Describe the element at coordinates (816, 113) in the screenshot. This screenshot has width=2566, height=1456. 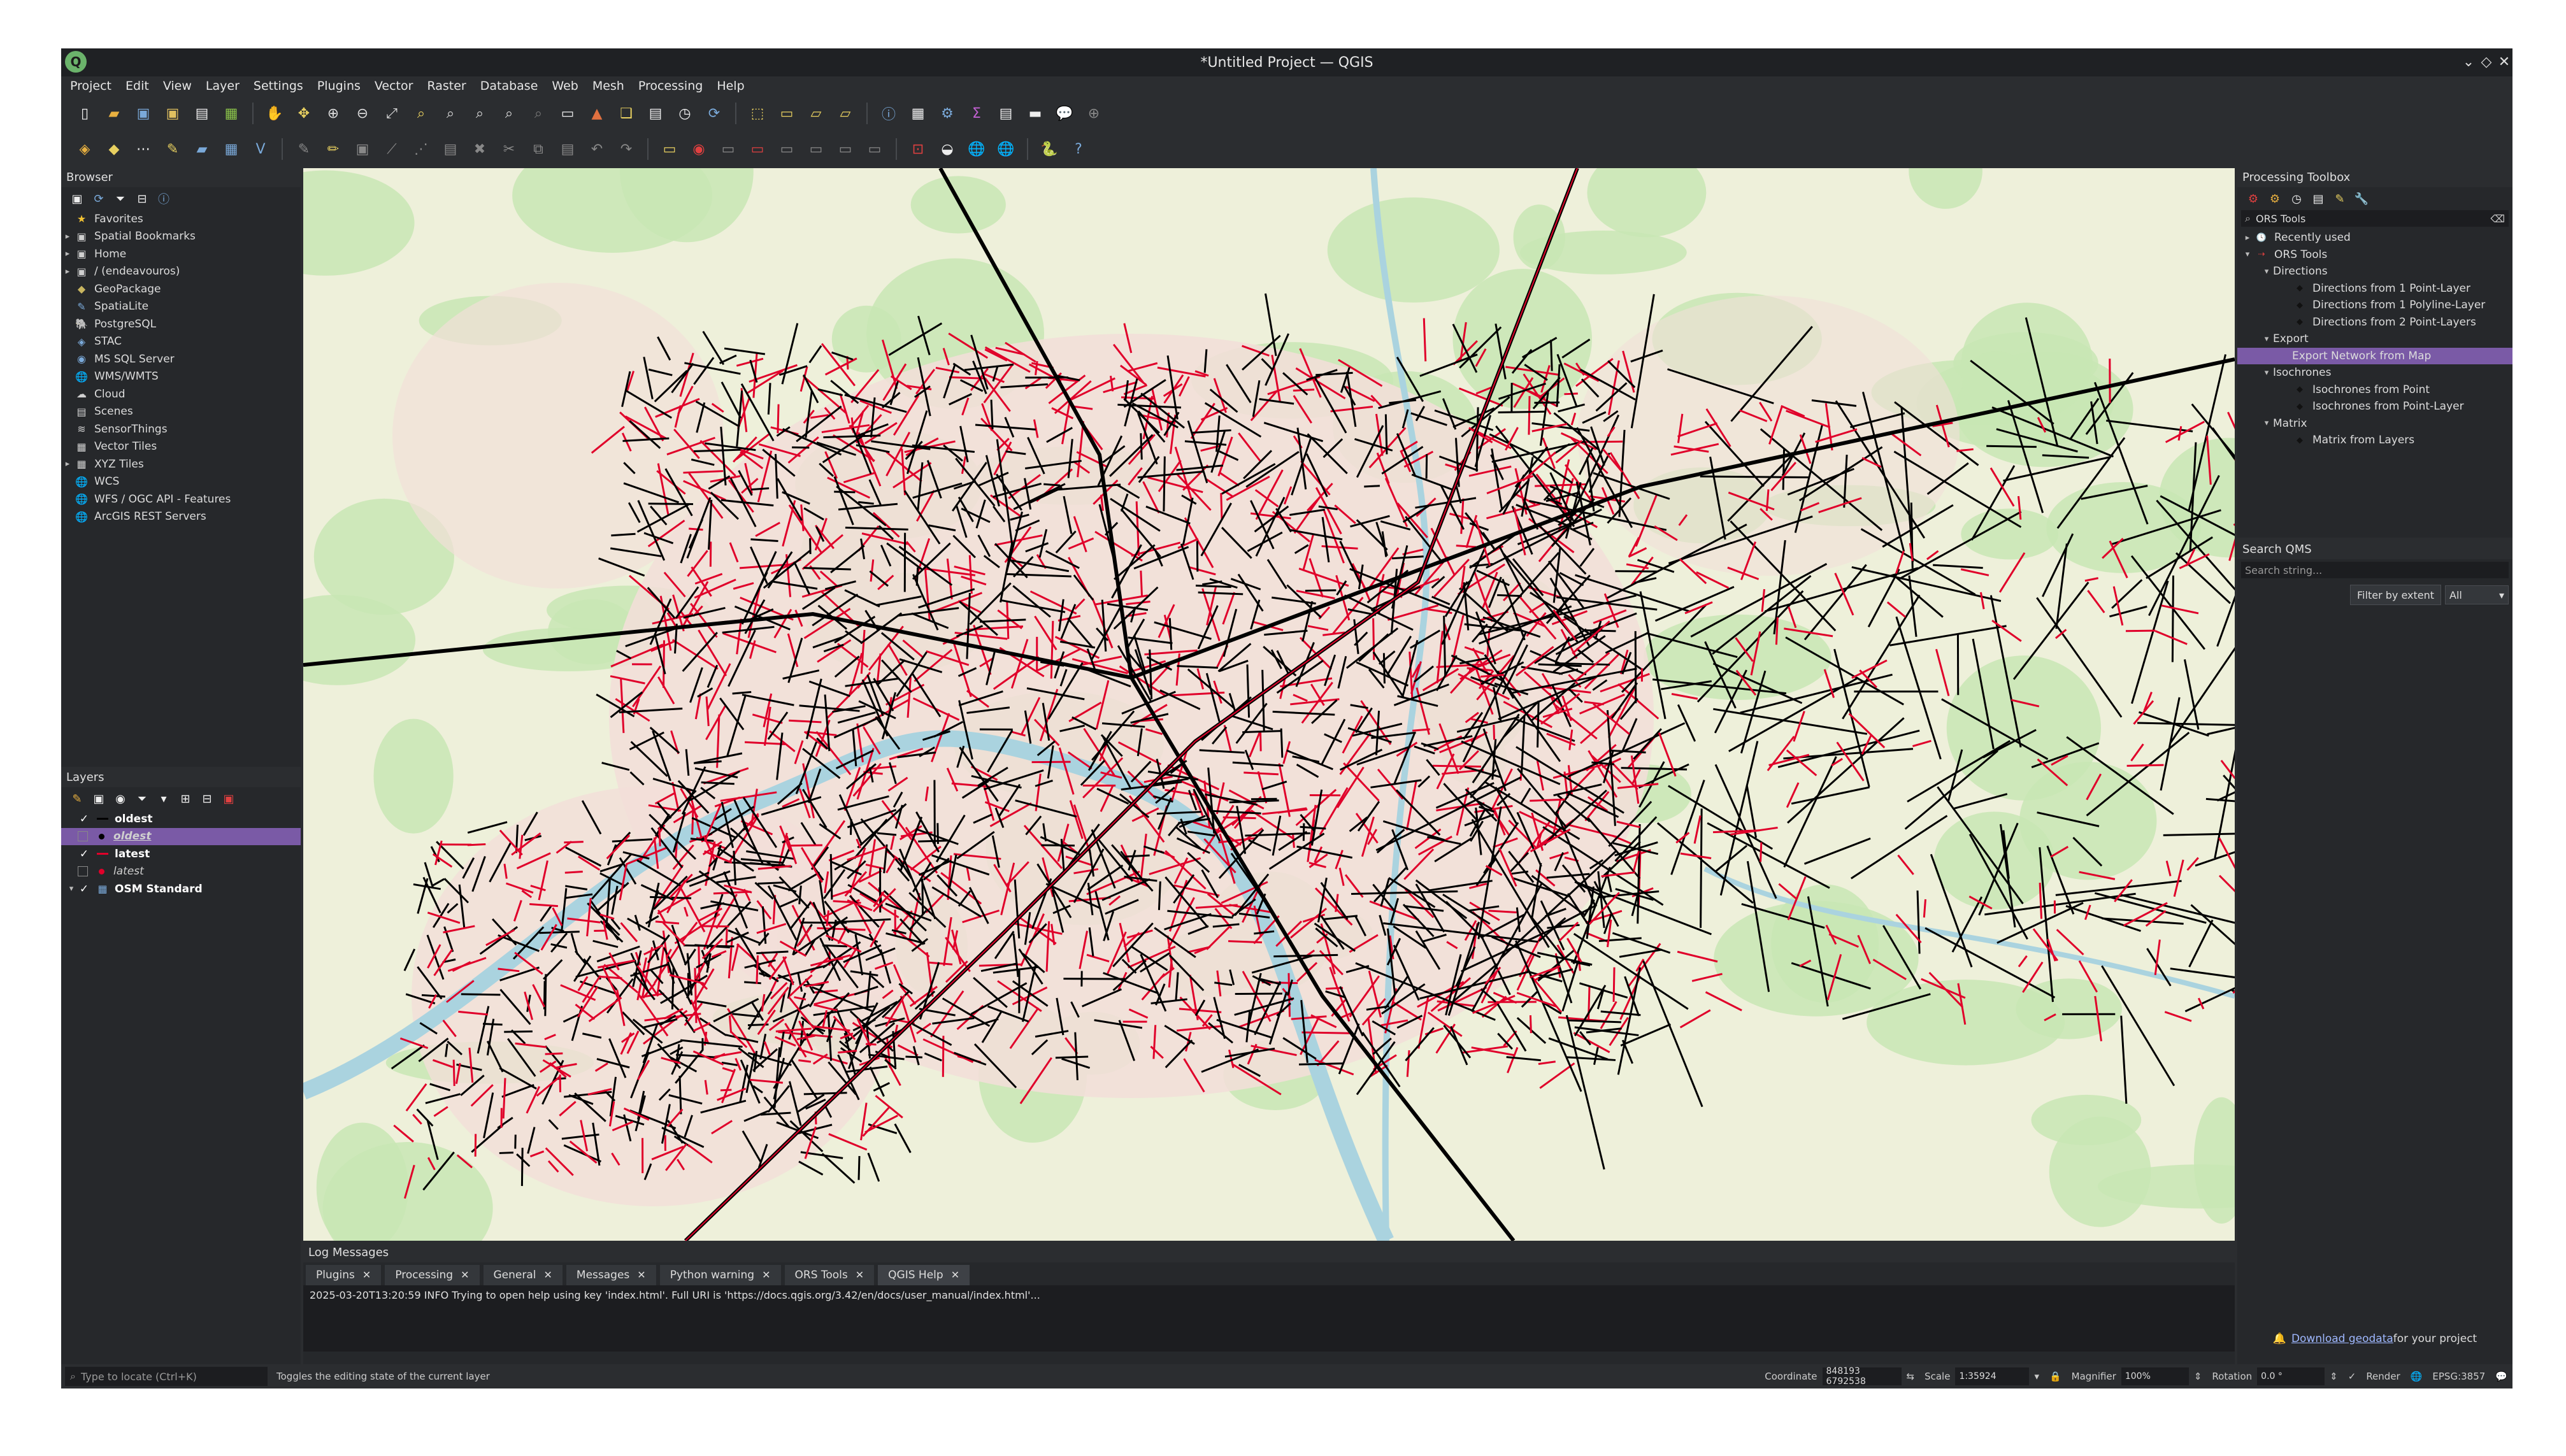
I see `select-by-value-icon: ▱` at that location.